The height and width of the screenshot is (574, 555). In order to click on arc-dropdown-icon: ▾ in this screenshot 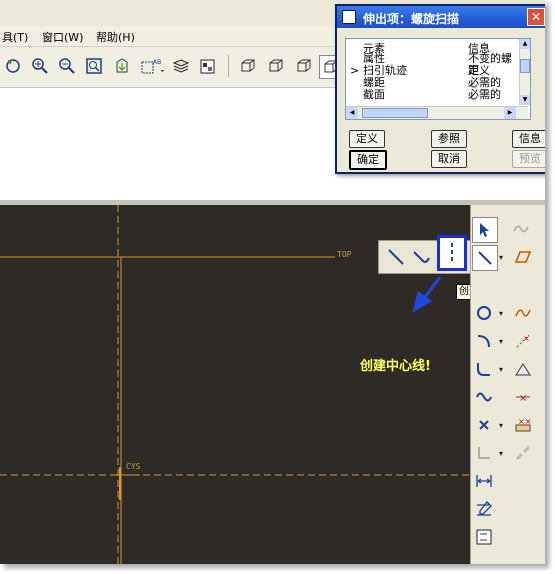, I will do `click(501, 341)`.